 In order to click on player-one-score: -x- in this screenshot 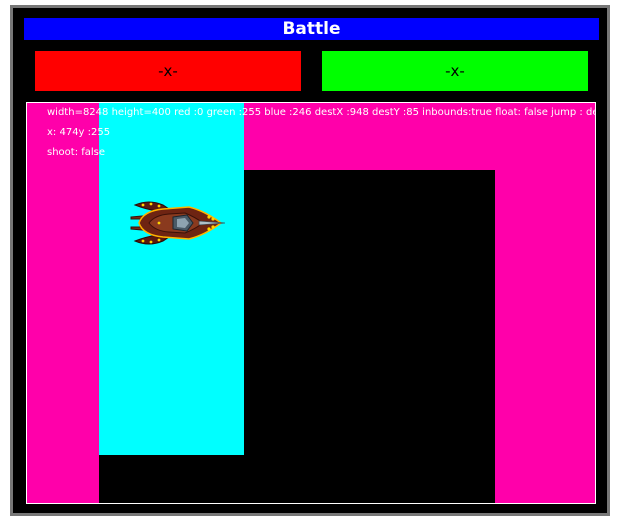, I will do `click(168, 71)`.